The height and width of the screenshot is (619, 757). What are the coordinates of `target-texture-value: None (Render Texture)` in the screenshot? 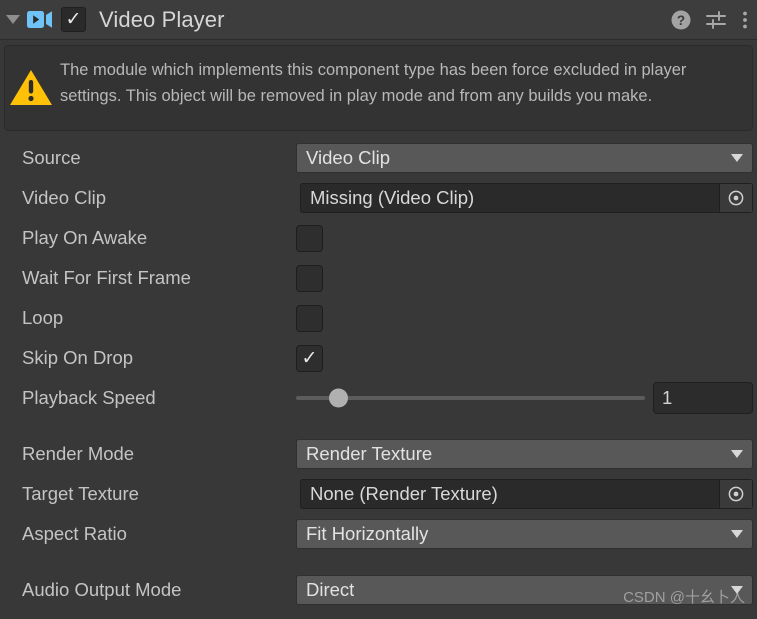 It's located at (404, 493).